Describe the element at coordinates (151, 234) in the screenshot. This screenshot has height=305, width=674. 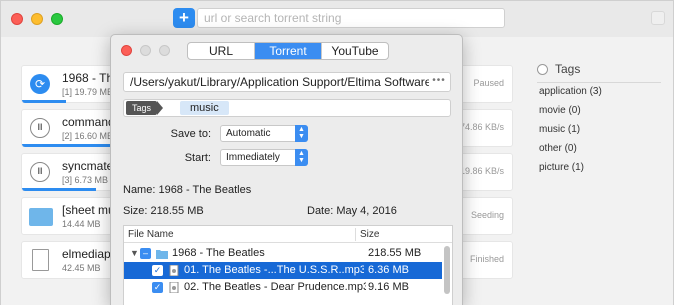
I see `column-file-name: File Name` at that location.